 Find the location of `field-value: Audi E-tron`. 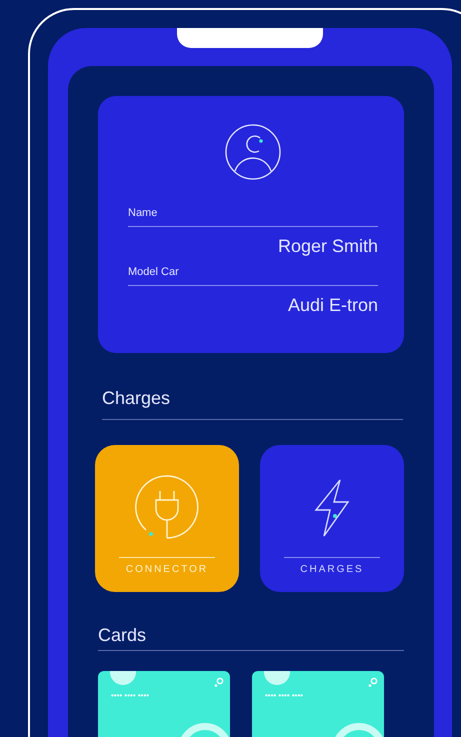

field-value: Audi E-tron is located at coordinates (333, 305).